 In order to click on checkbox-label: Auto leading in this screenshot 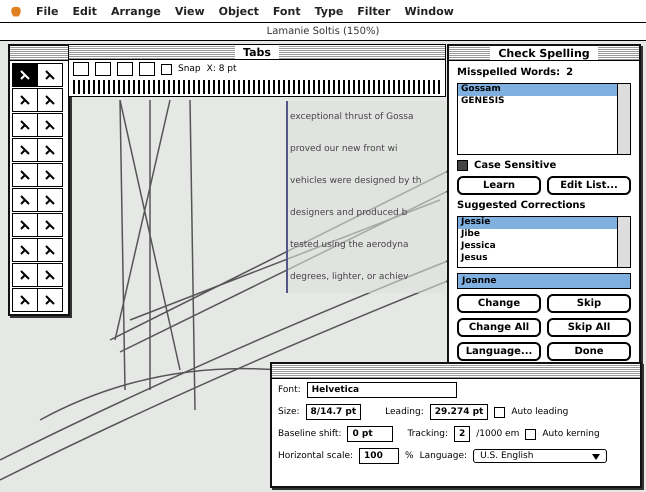, I will do `click(539, 412)`.